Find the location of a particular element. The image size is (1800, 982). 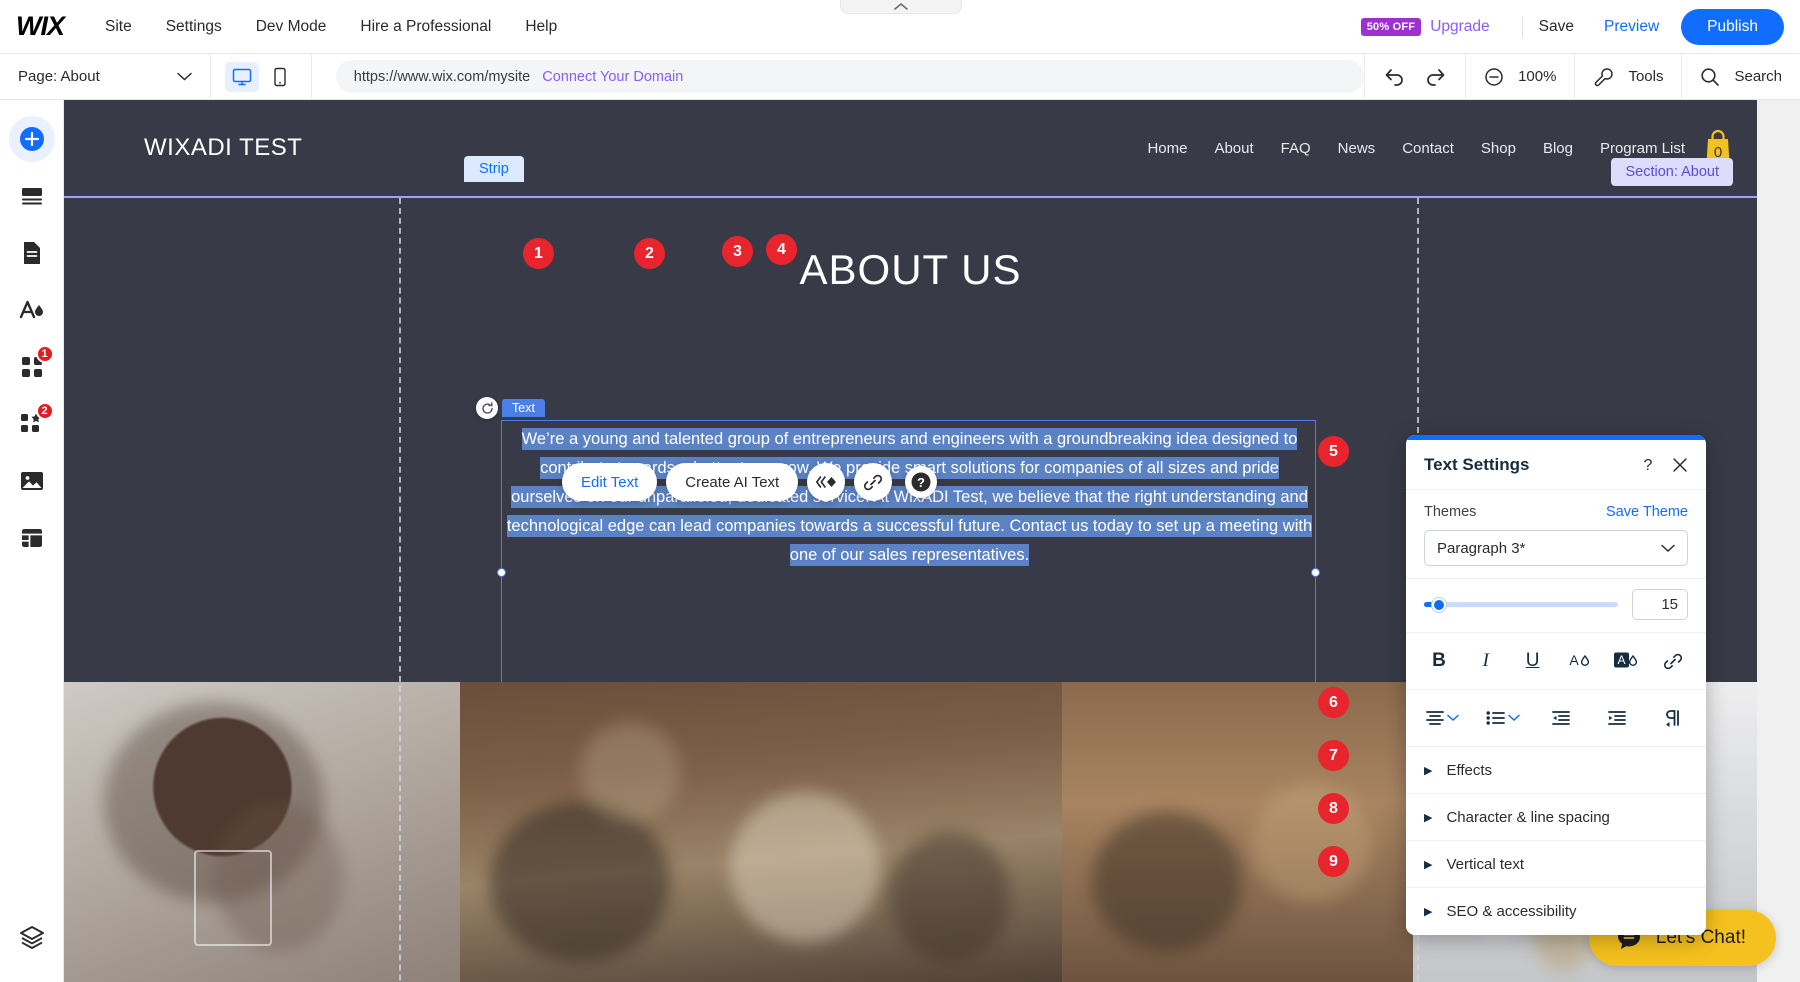

nav-program-list: Program List is located at coordinates (1642, 148).